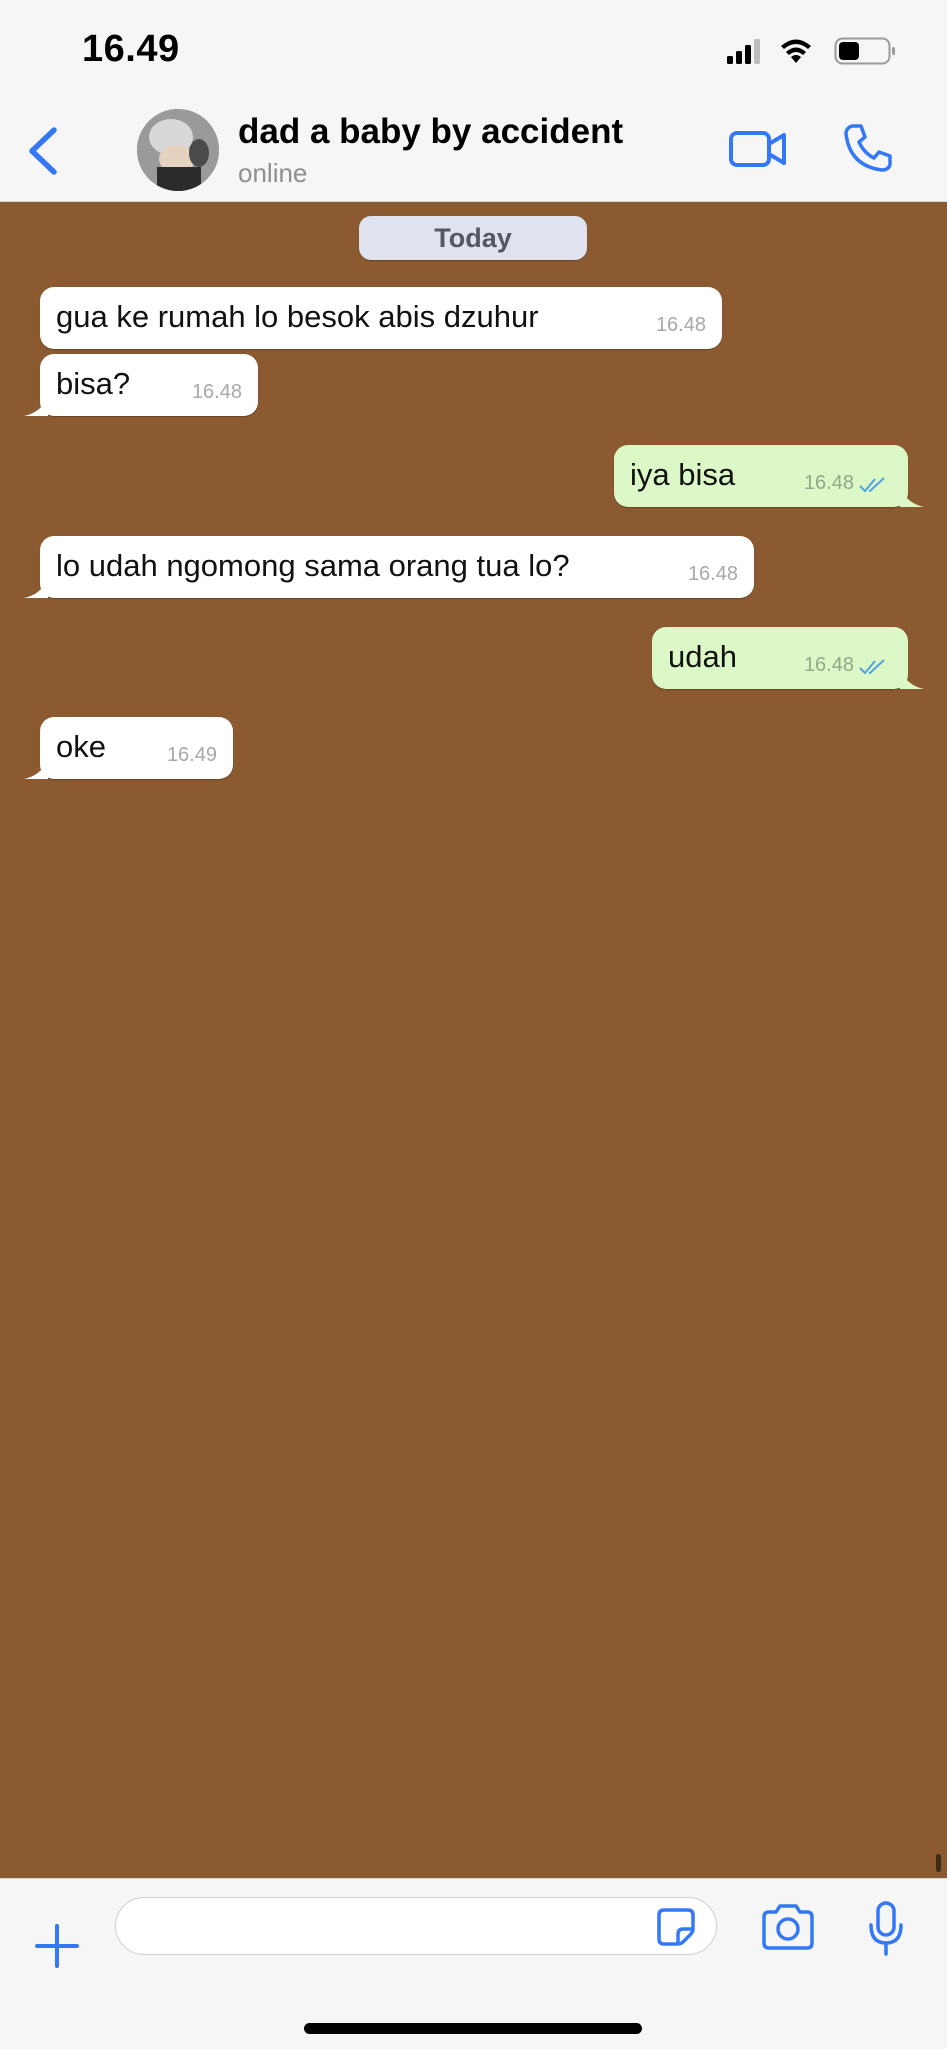 The image size is (947, 2049). Describe the element at coordinates (743, 51) in the screenshot. I see `cellular-signal-icon` at that location.